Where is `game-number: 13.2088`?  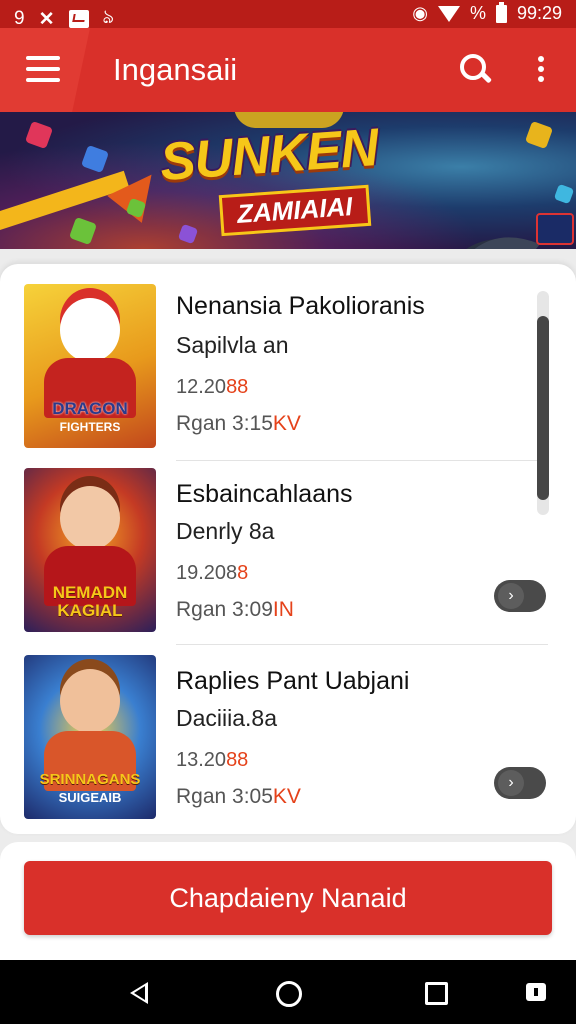
game-number: 13.2088 is located at coordinates (212, 760).